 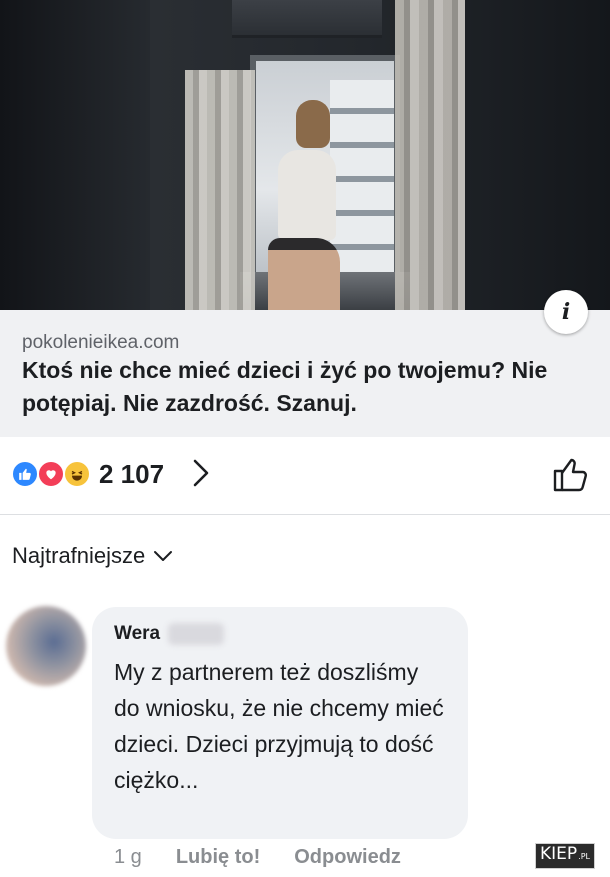 I want to click on link-domain: pokolenieikea.com, so click(x=101, y=342).